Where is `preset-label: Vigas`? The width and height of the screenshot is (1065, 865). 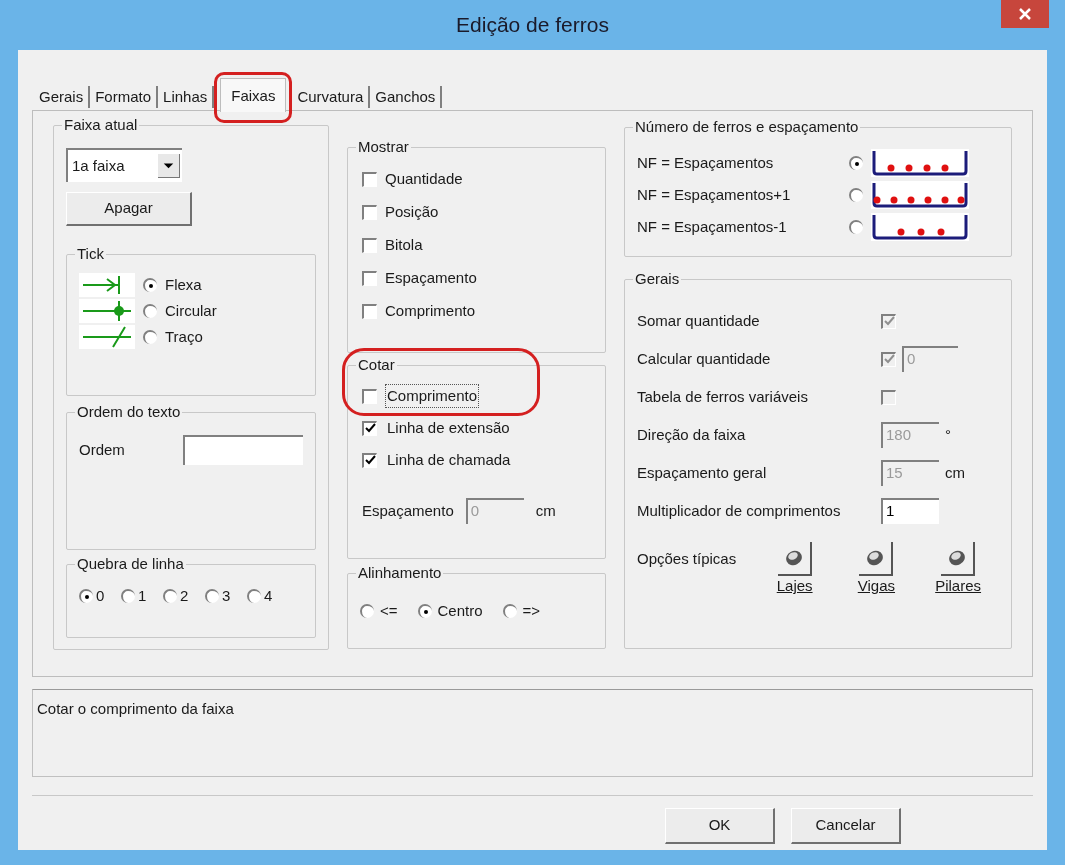
preset-label: Vigas is located at coordinates (876, 586).